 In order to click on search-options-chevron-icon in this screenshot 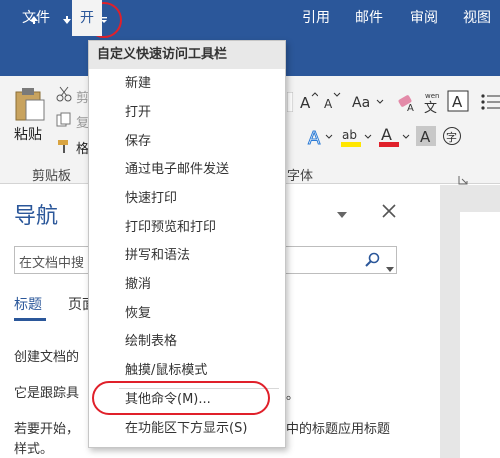, I will do `click(390, 267)`.